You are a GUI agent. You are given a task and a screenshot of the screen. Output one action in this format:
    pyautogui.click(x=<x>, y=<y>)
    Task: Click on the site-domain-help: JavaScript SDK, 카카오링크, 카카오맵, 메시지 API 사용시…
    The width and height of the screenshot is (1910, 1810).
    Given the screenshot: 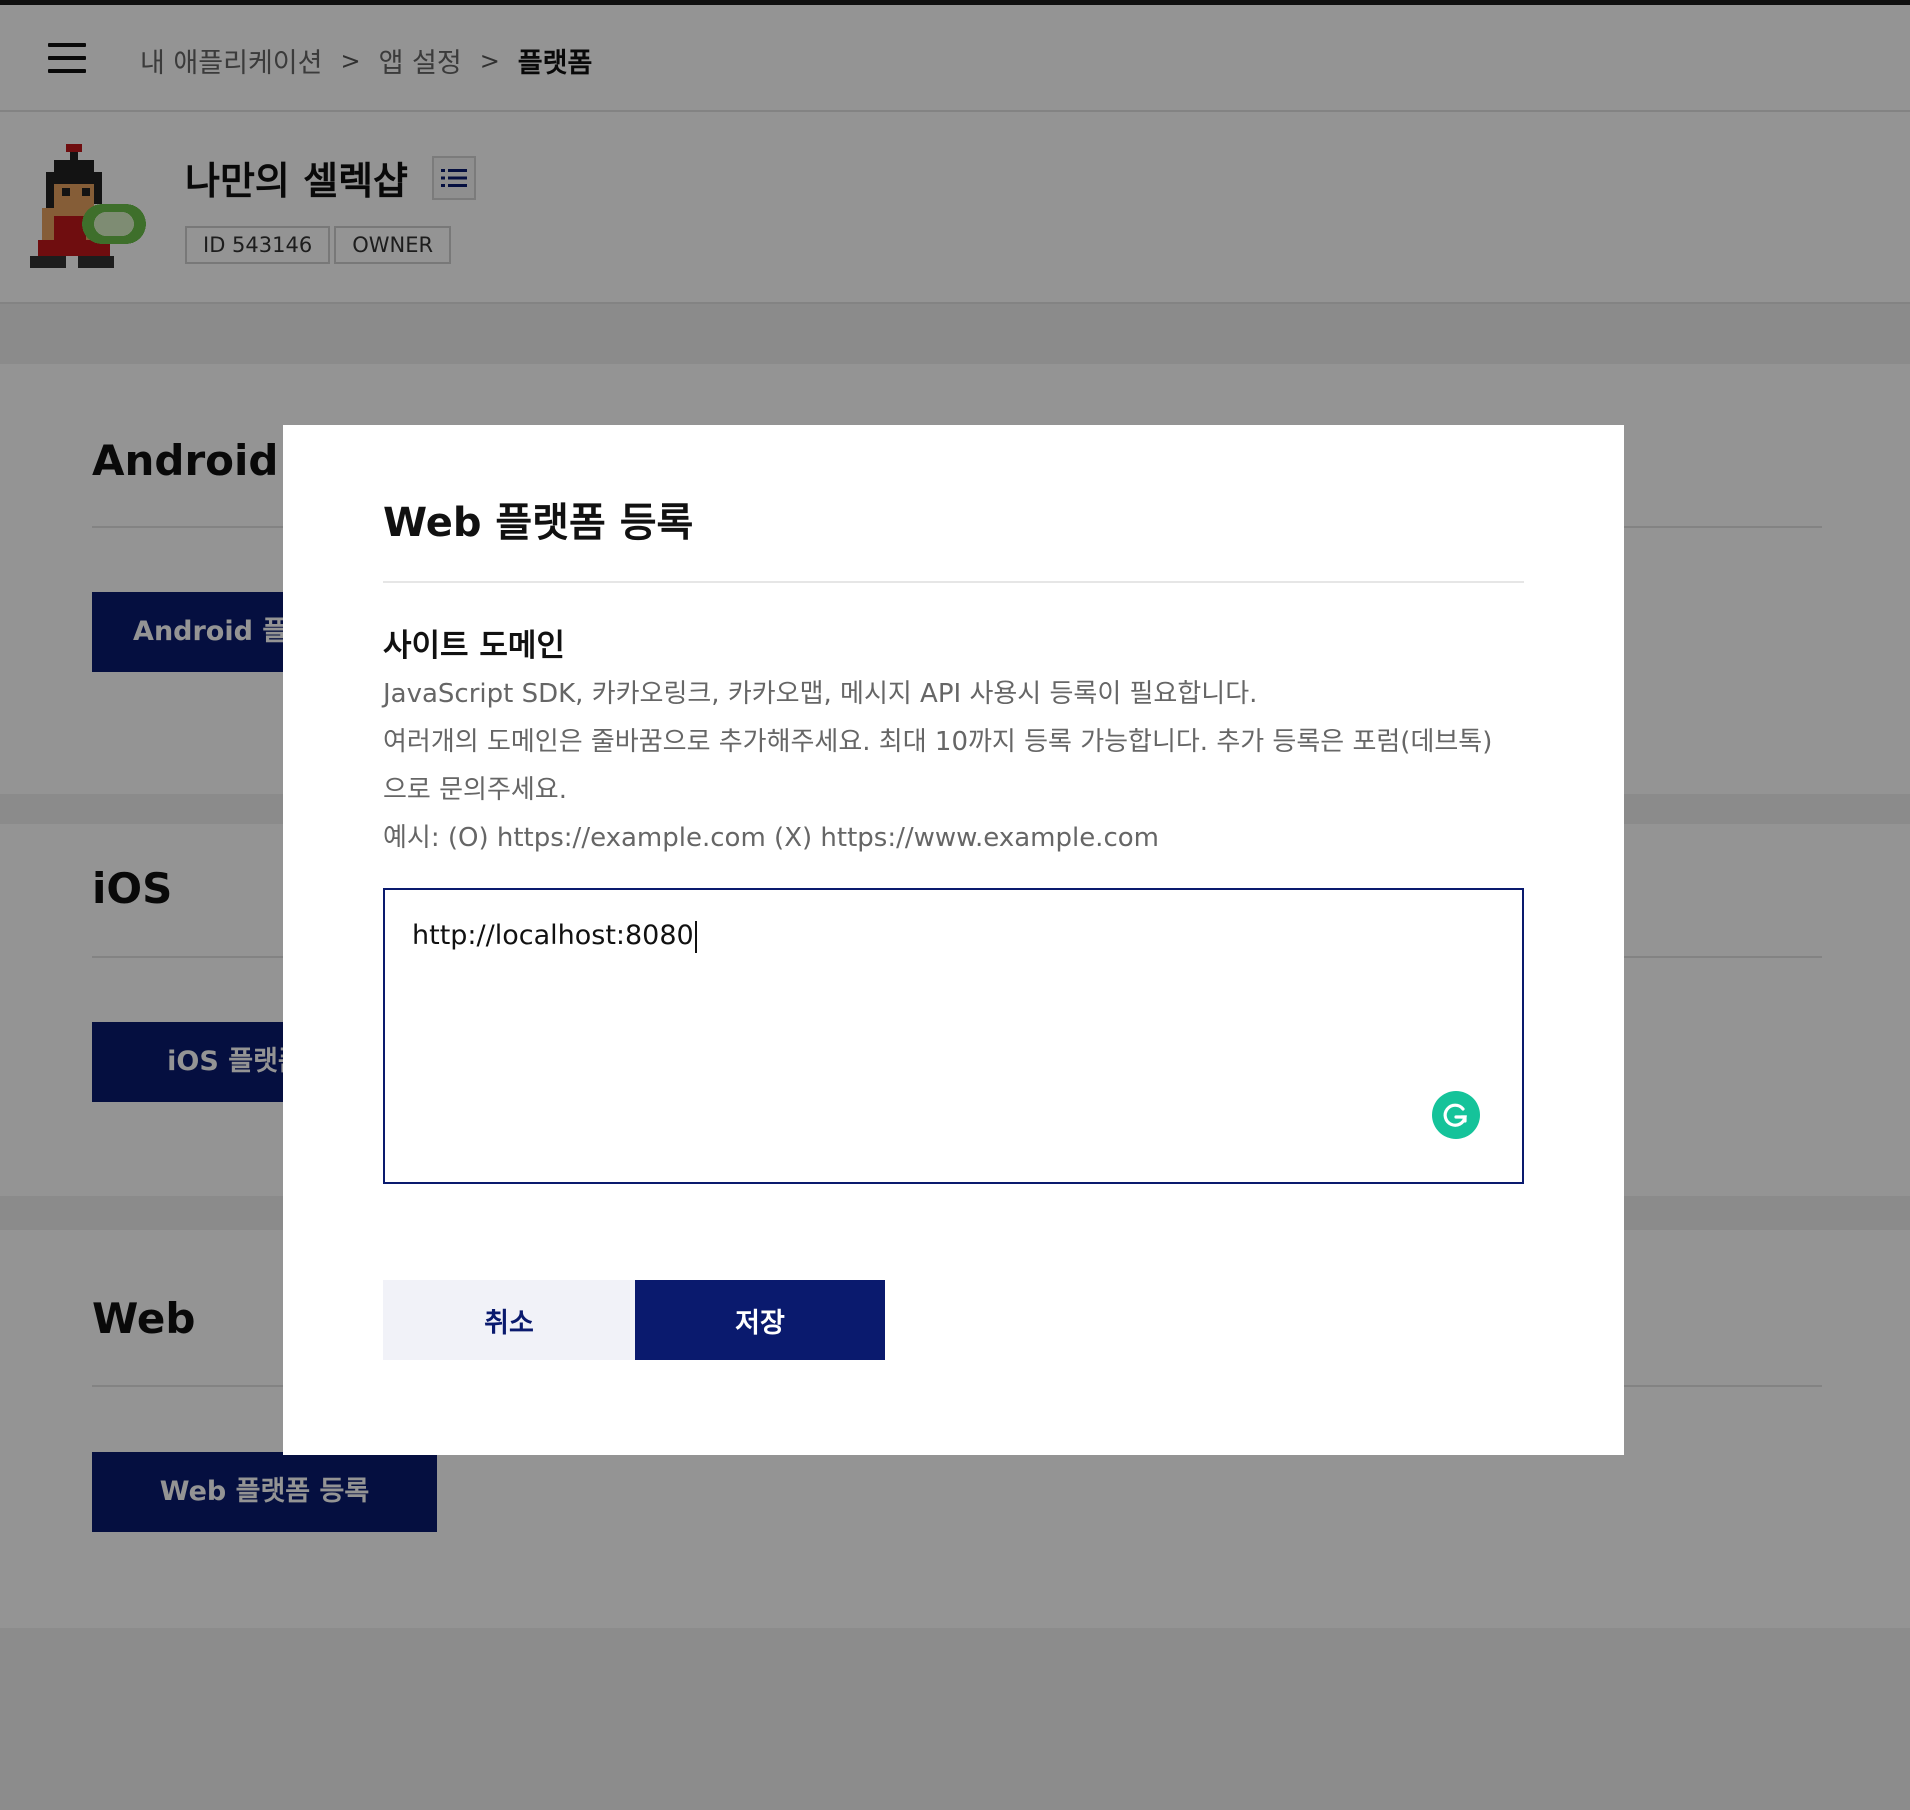 What is the action you would take?
    pyautogui.click(x=963, y=766)
    